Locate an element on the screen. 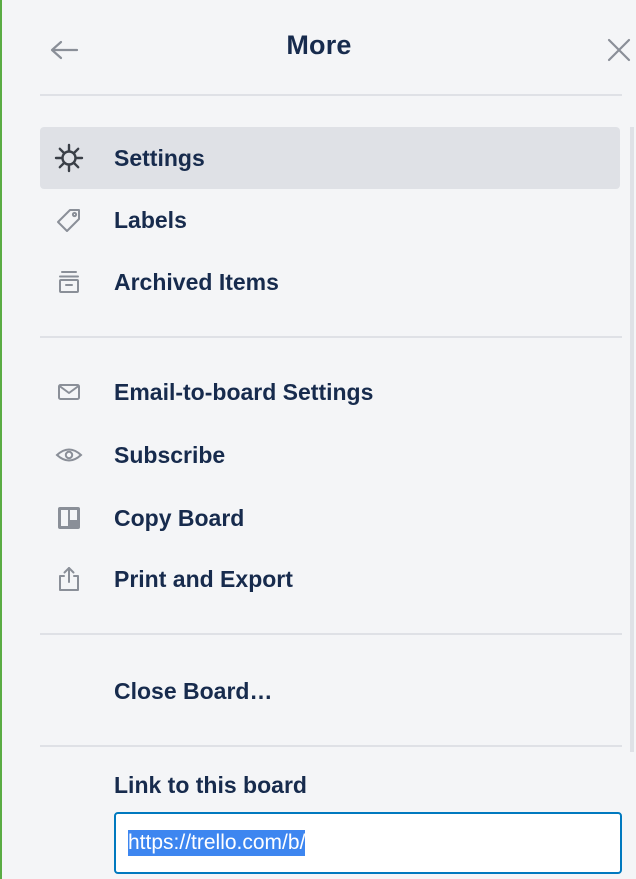 The image size is (636, 879). menu-item-archived-items: Archived Items is located at coordinates (330, 282).